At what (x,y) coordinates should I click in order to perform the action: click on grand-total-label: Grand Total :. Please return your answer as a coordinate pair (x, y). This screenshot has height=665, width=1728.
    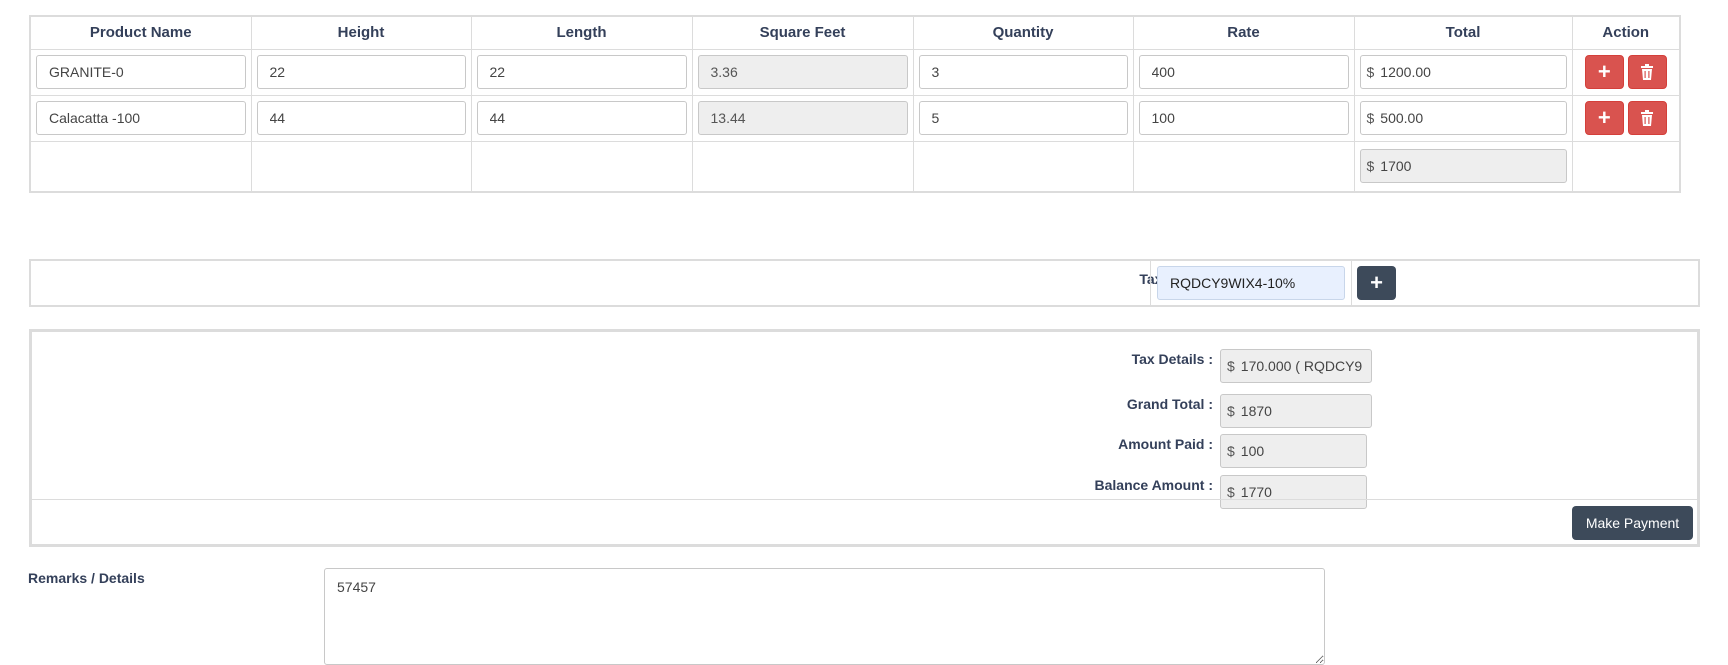
    Looking at the image, I should click on (1169, 404).